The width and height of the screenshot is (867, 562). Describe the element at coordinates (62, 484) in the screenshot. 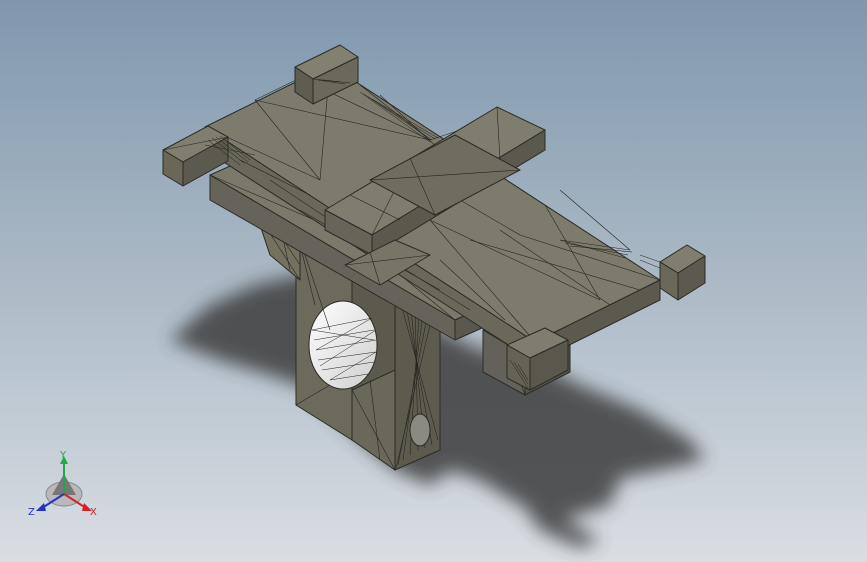

I see `axis-triad: Y X Z` at that location.